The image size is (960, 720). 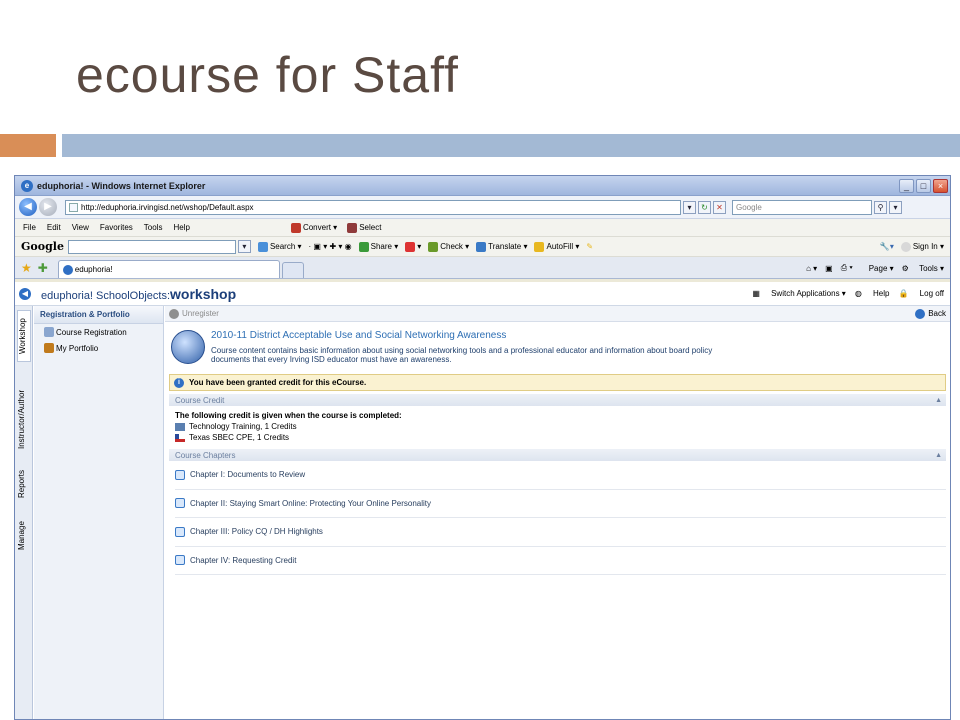 What do you see at coordinates (24, 484) in the screenshot?
I see `side-tab-reports: Reports` at bounding box center [24, 484].